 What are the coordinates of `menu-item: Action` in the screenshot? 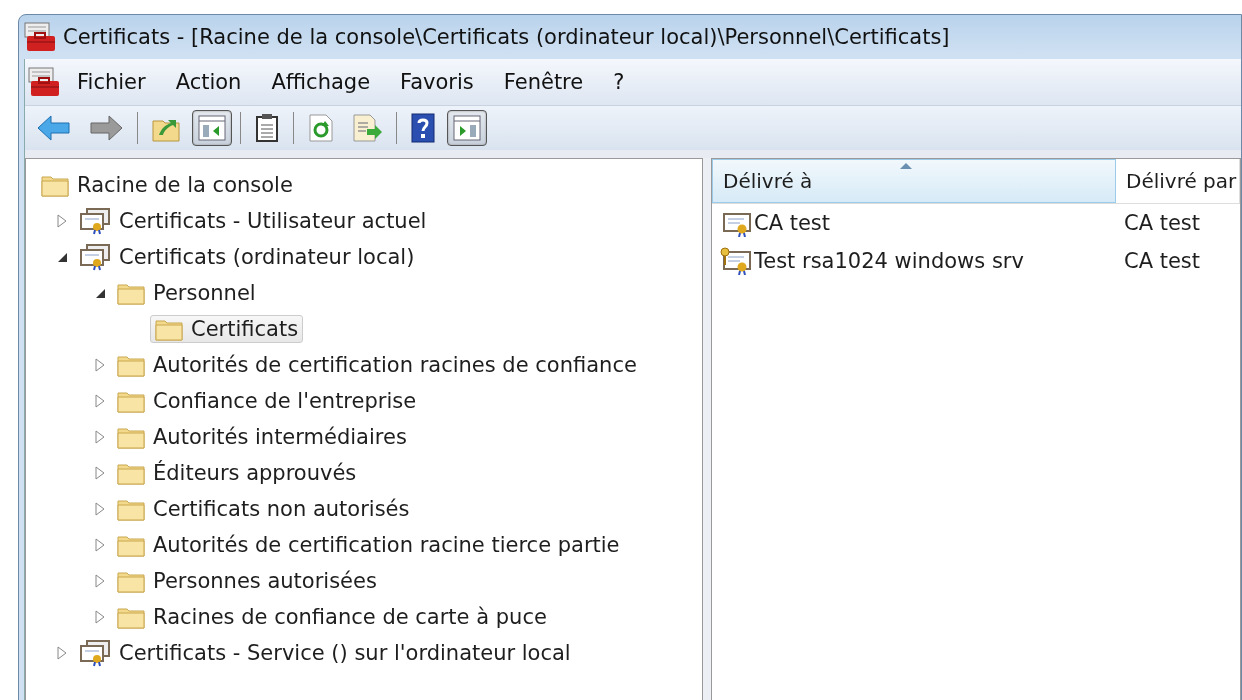 It's located at (208, 82).